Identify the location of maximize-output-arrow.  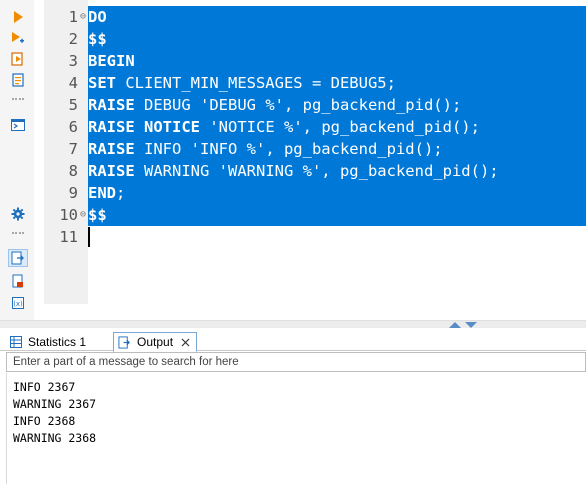
(471, 325).